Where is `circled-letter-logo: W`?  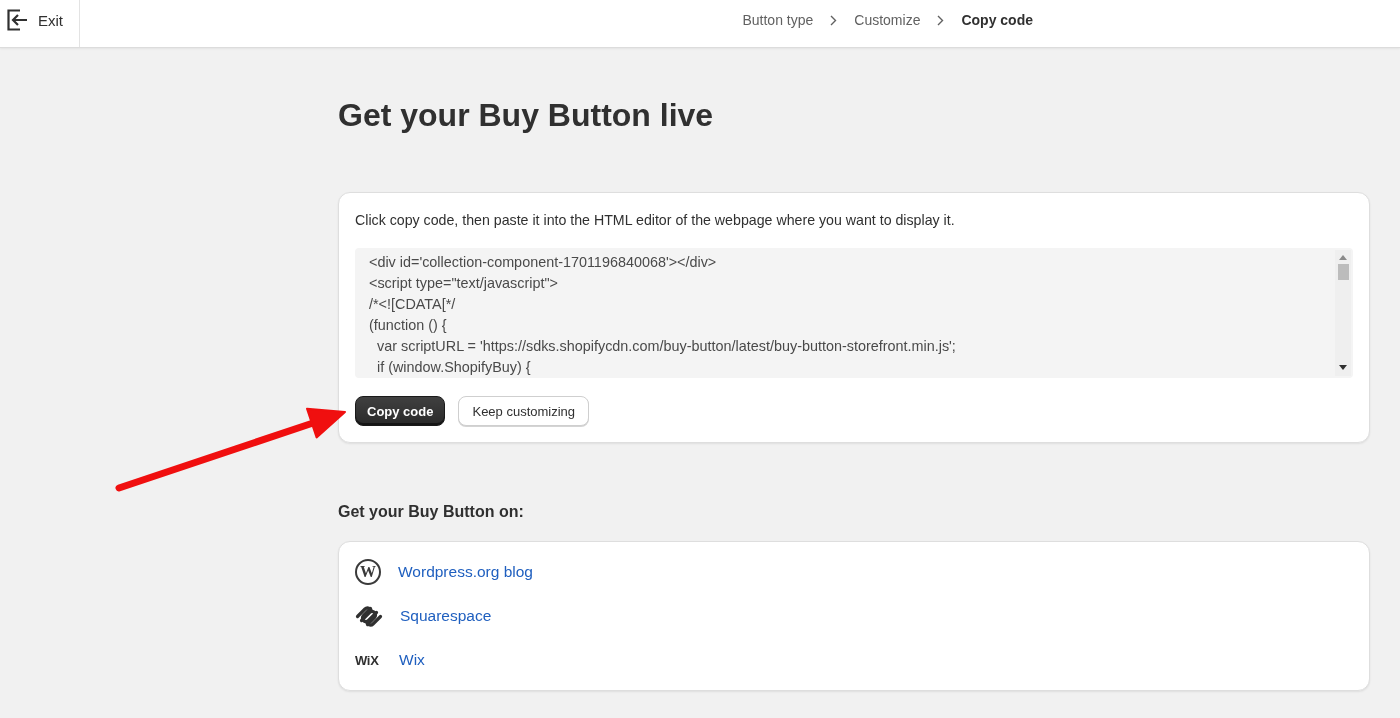 circled-letter-logo: W is located at coordinates (368, 572).